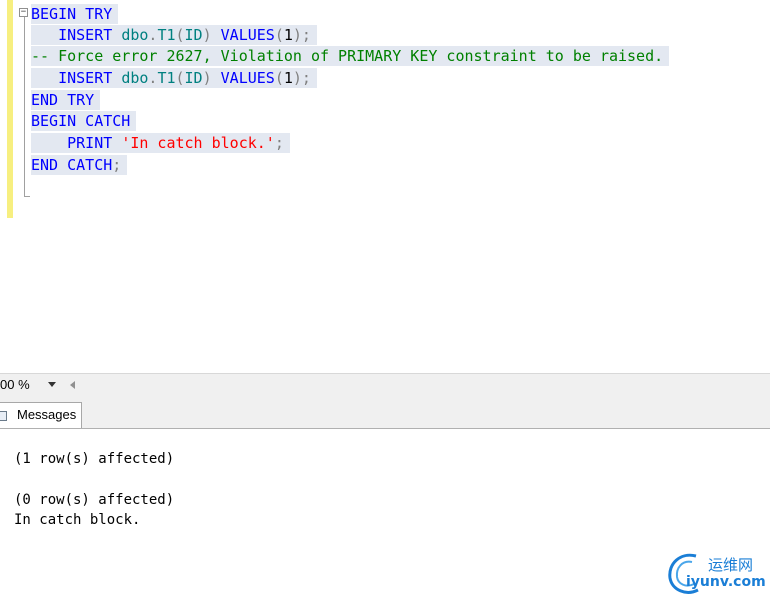 This screenshot has width=770, height=600. Describe the element at coordinates (52, 384) in the screenshot. I see `zoom-dropdown-arrow-icon` at that location.